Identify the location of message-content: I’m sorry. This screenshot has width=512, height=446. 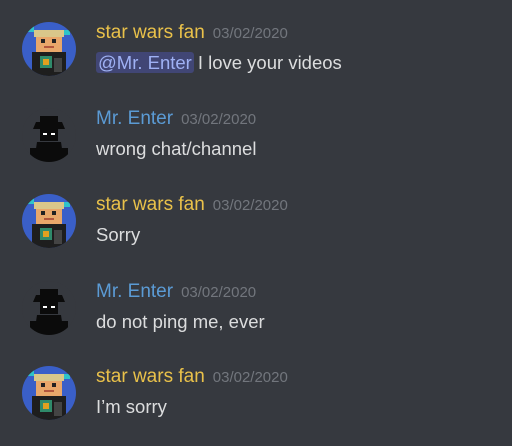
(131, 407).